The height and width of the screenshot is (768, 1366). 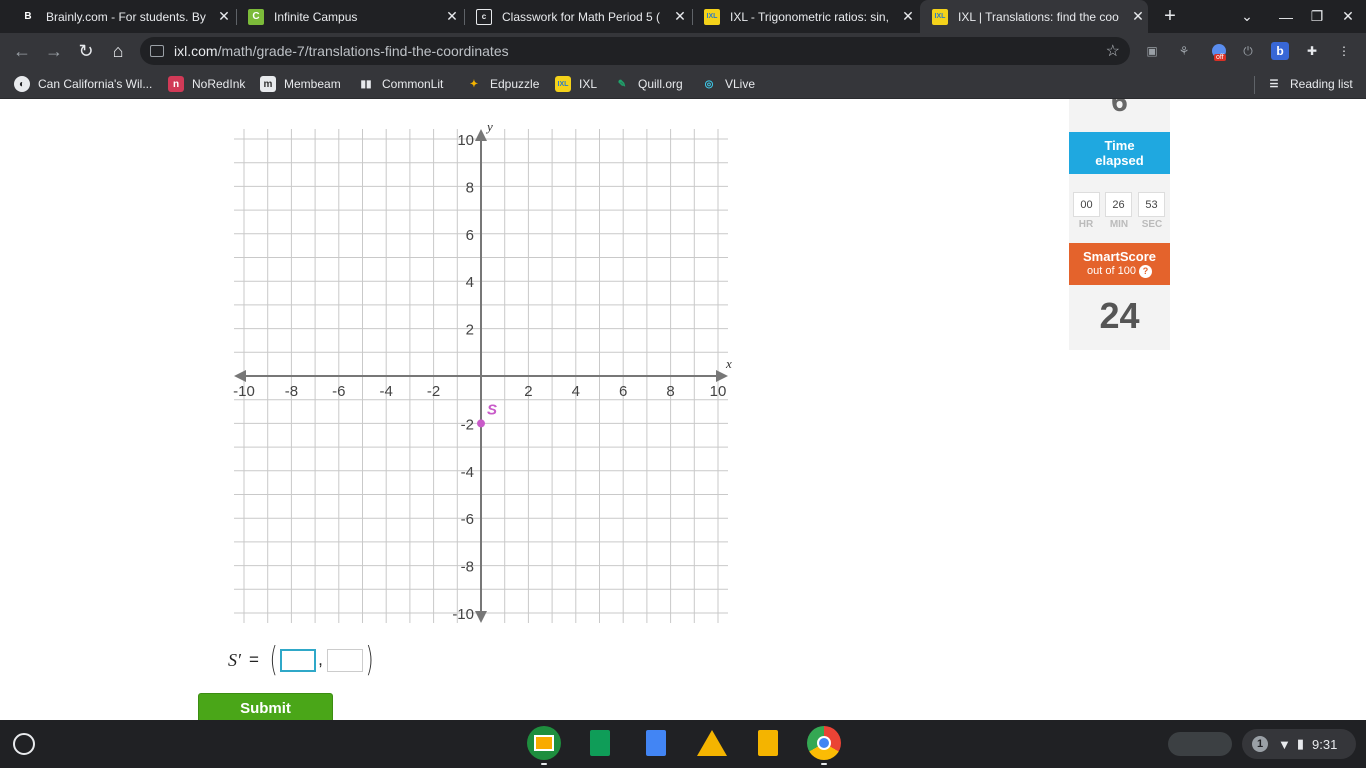 I want to click on y-tick-label: -4, so click(x=467, y=472).